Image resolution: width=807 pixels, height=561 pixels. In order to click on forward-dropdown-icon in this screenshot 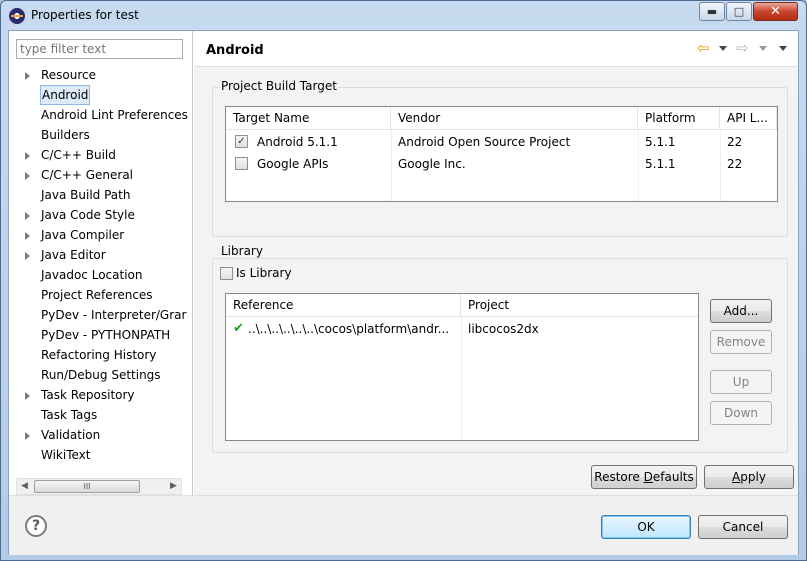, I will do `click(763, 48)`.